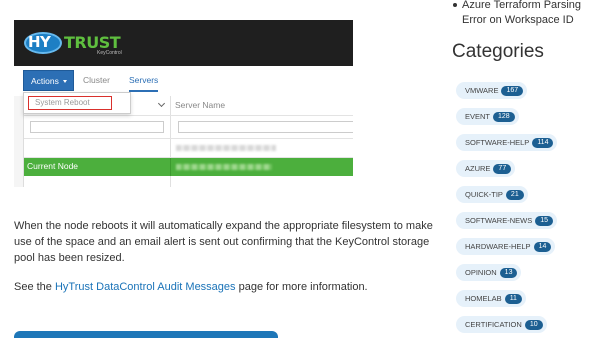  I want to click on tag-count-badge: 128, so click(504, 117).